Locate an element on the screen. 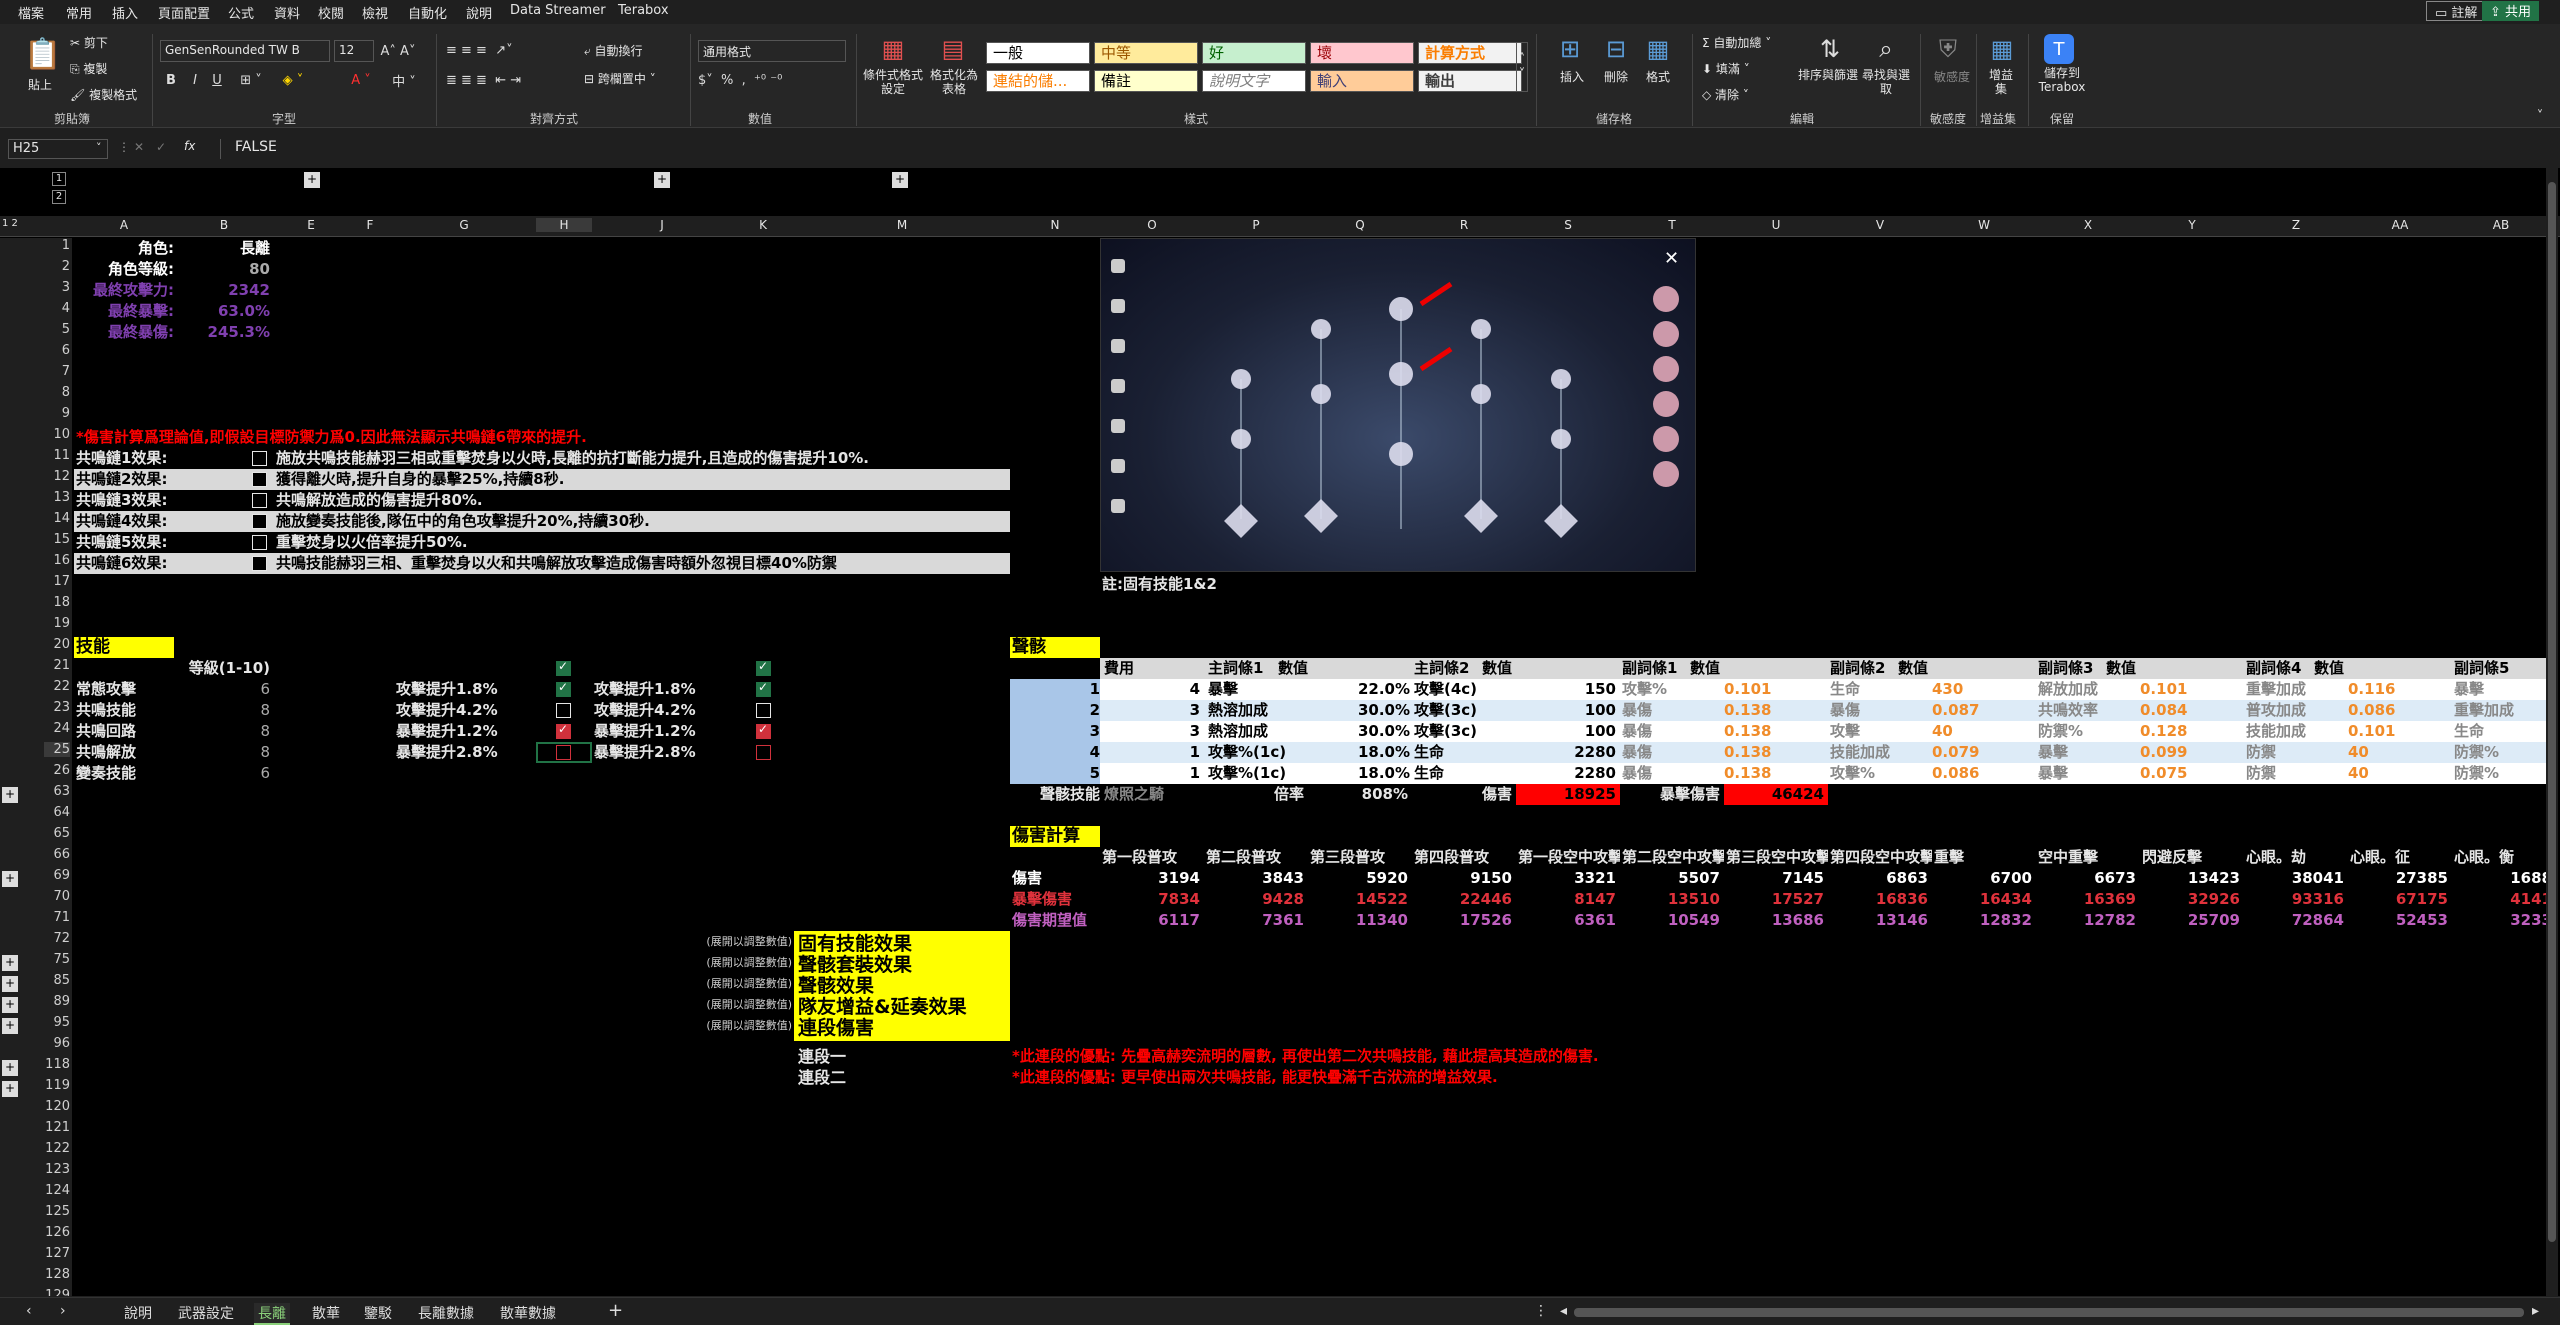 The image size is (2560, 1325). row-number: 7 is located at coordinates (57, 371).